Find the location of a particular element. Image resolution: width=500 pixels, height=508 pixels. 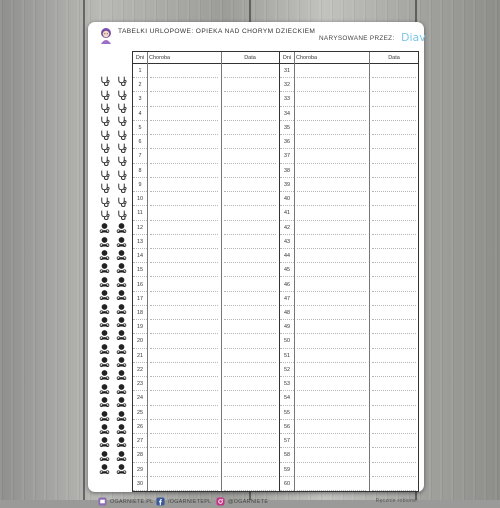

footer-instagram: @OGARNIETE is located at coordinates (242, 501).